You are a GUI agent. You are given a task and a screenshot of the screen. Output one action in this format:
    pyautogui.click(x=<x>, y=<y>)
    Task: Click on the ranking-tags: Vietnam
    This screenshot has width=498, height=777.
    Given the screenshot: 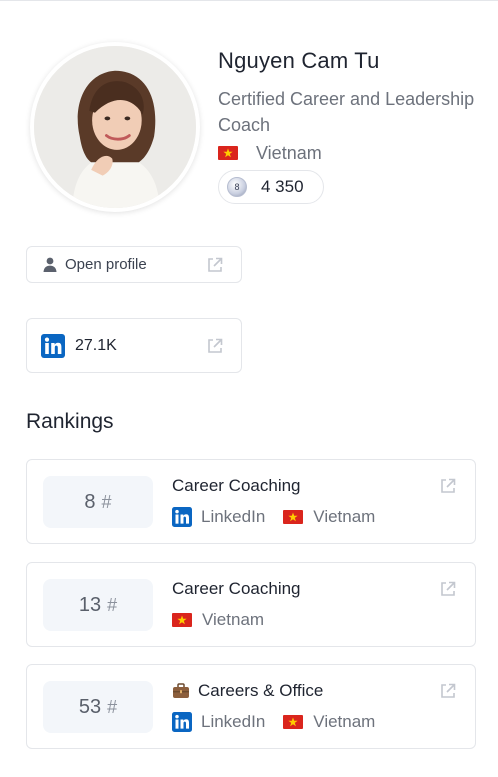 What is the action you would take?
    pyautogui.click(x=227, y=620)
    